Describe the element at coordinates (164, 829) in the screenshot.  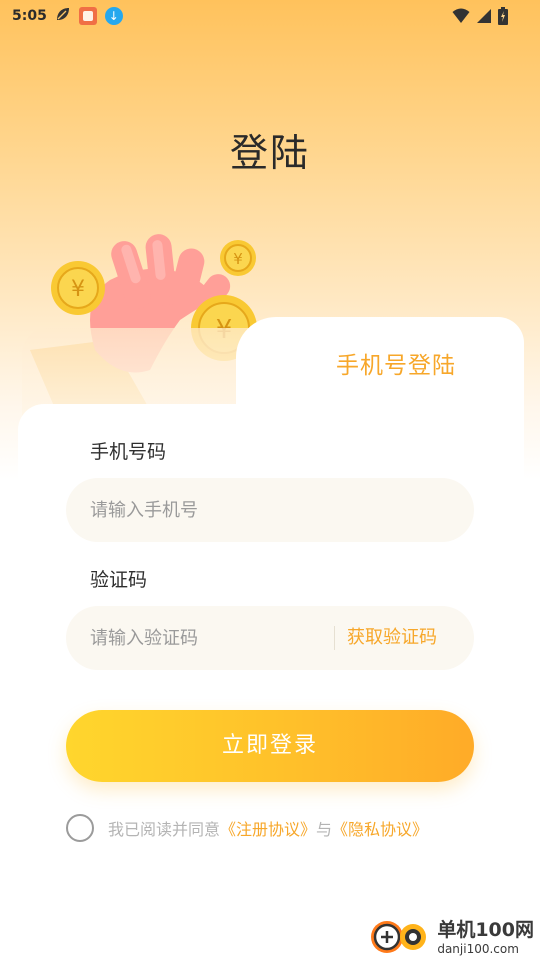
I see `agreement-prefix: 我已阅读并同意` at that location.